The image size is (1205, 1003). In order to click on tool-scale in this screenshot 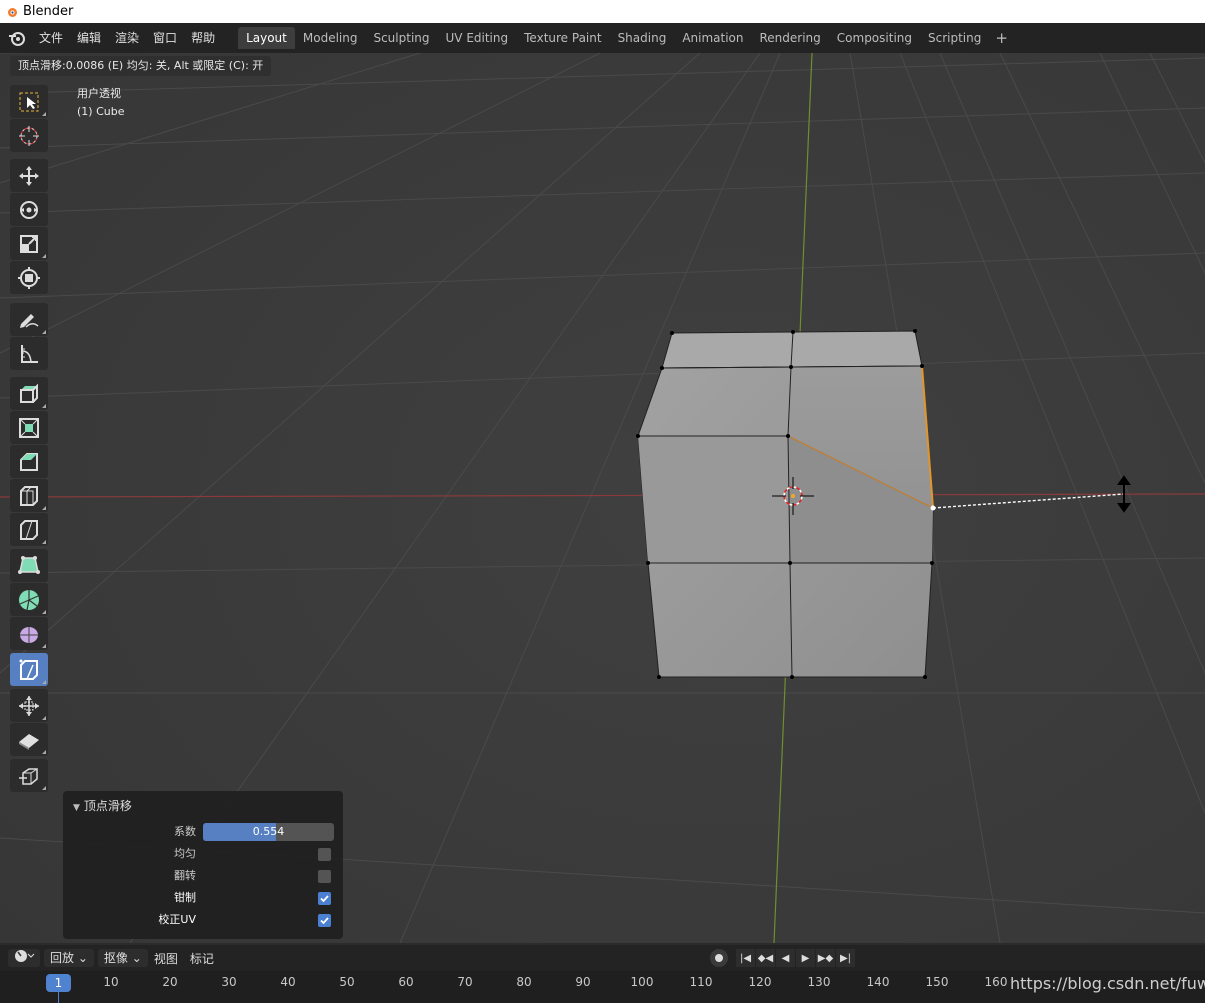, I will do `click(29, 243)`.